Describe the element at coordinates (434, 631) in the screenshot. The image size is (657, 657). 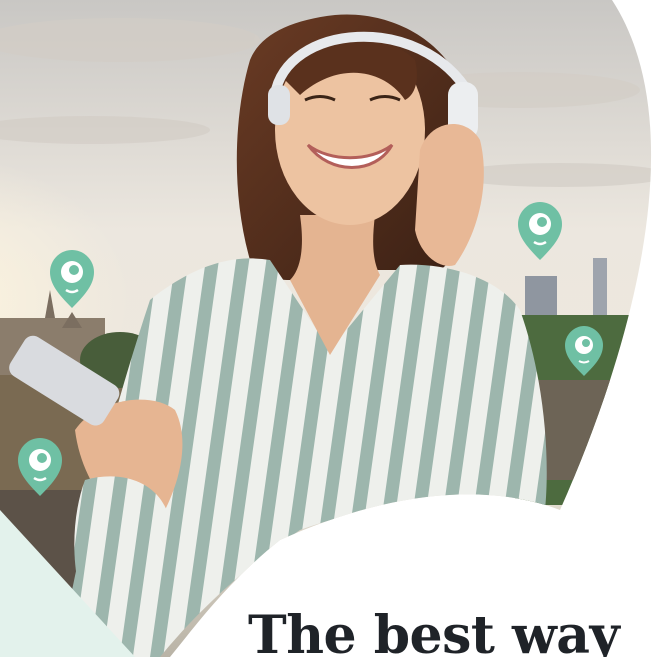
I see `headline: The best way` at that location.